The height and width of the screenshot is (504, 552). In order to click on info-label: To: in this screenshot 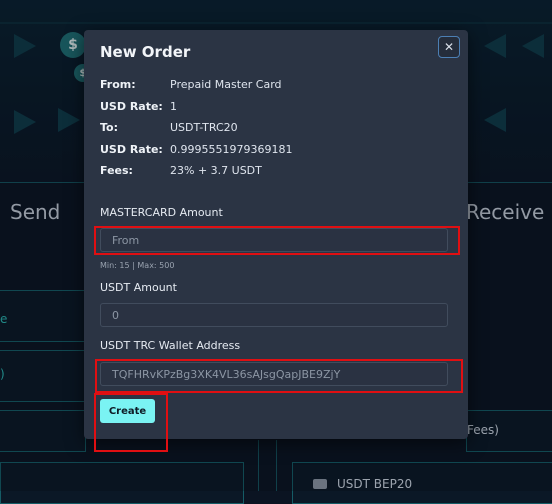, I will do `click(109, 127)`.